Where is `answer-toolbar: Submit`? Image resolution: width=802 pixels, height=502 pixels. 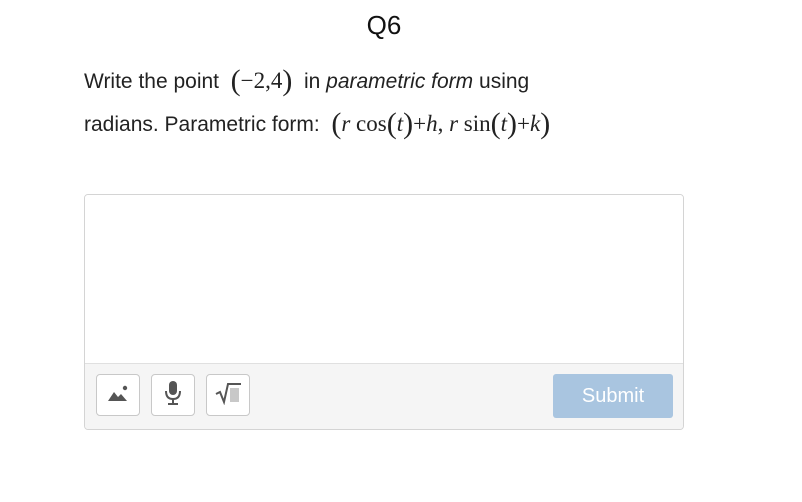
answer-toolbar: Submit is located at coordinates (384, 396).